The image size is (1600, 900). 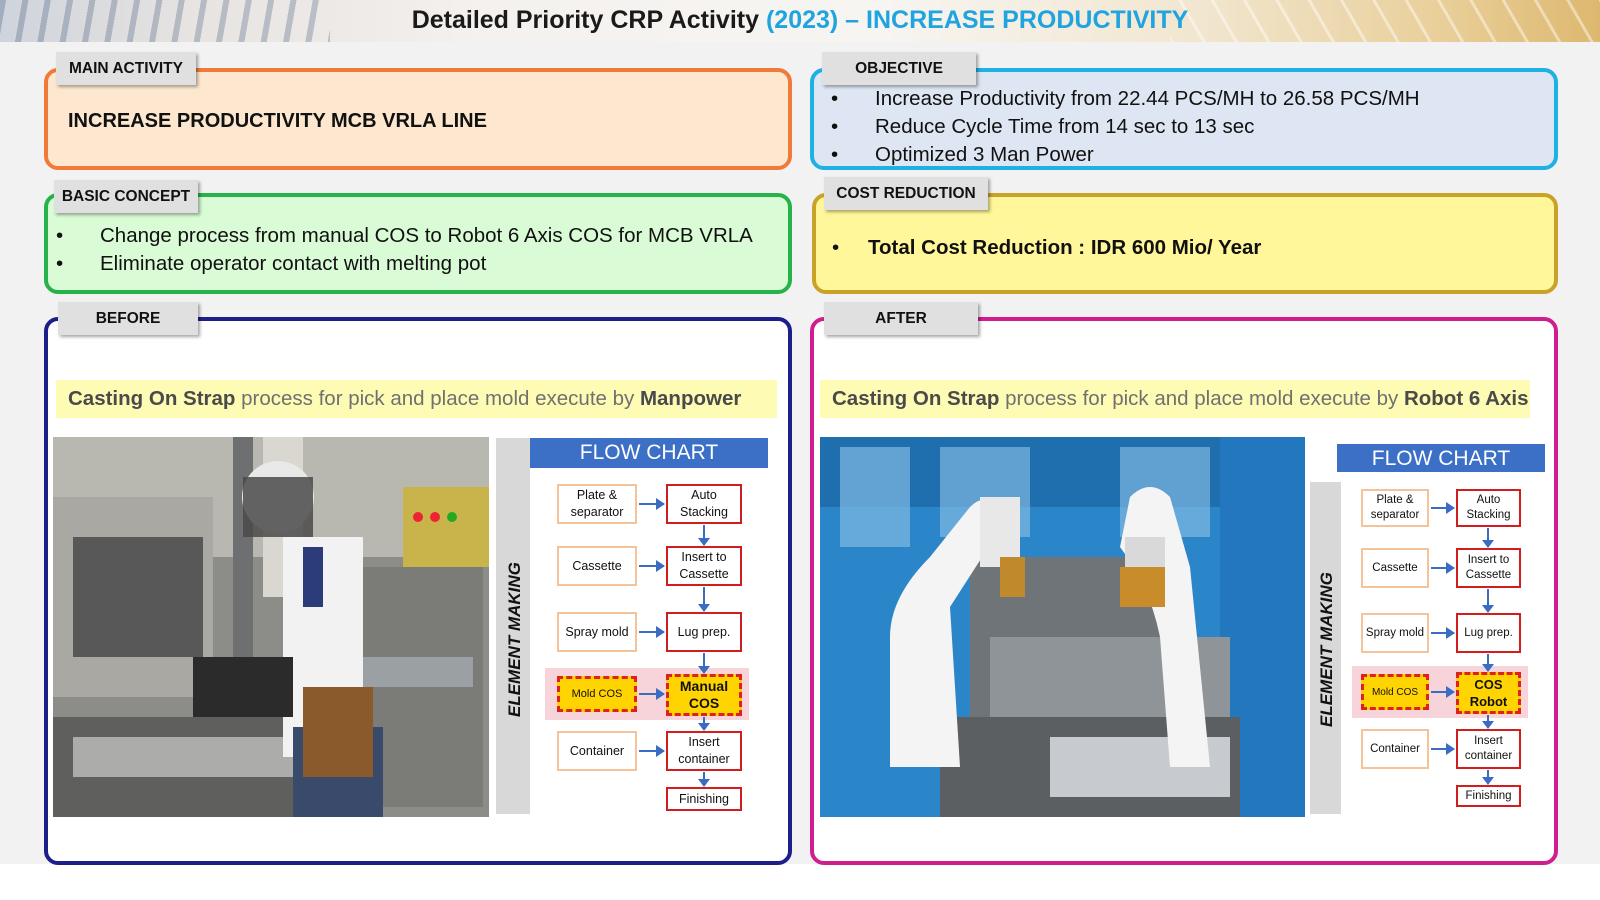 I want to click on before-flow-plate-separator: Plate & separator, so click(x=597, y=504).